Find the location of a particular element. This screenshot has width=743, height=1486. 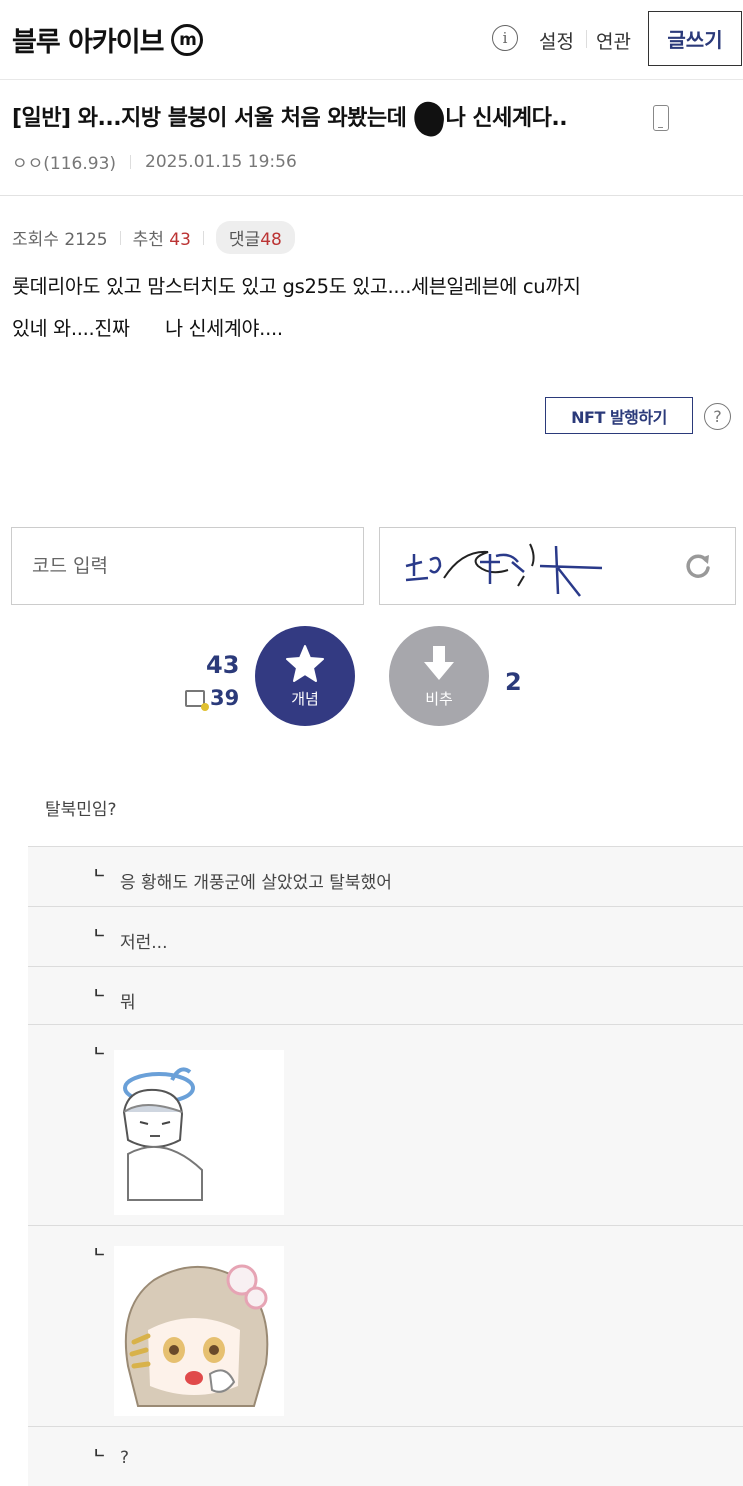

upvote-label: 개념 is located at coordinates (305, 698).